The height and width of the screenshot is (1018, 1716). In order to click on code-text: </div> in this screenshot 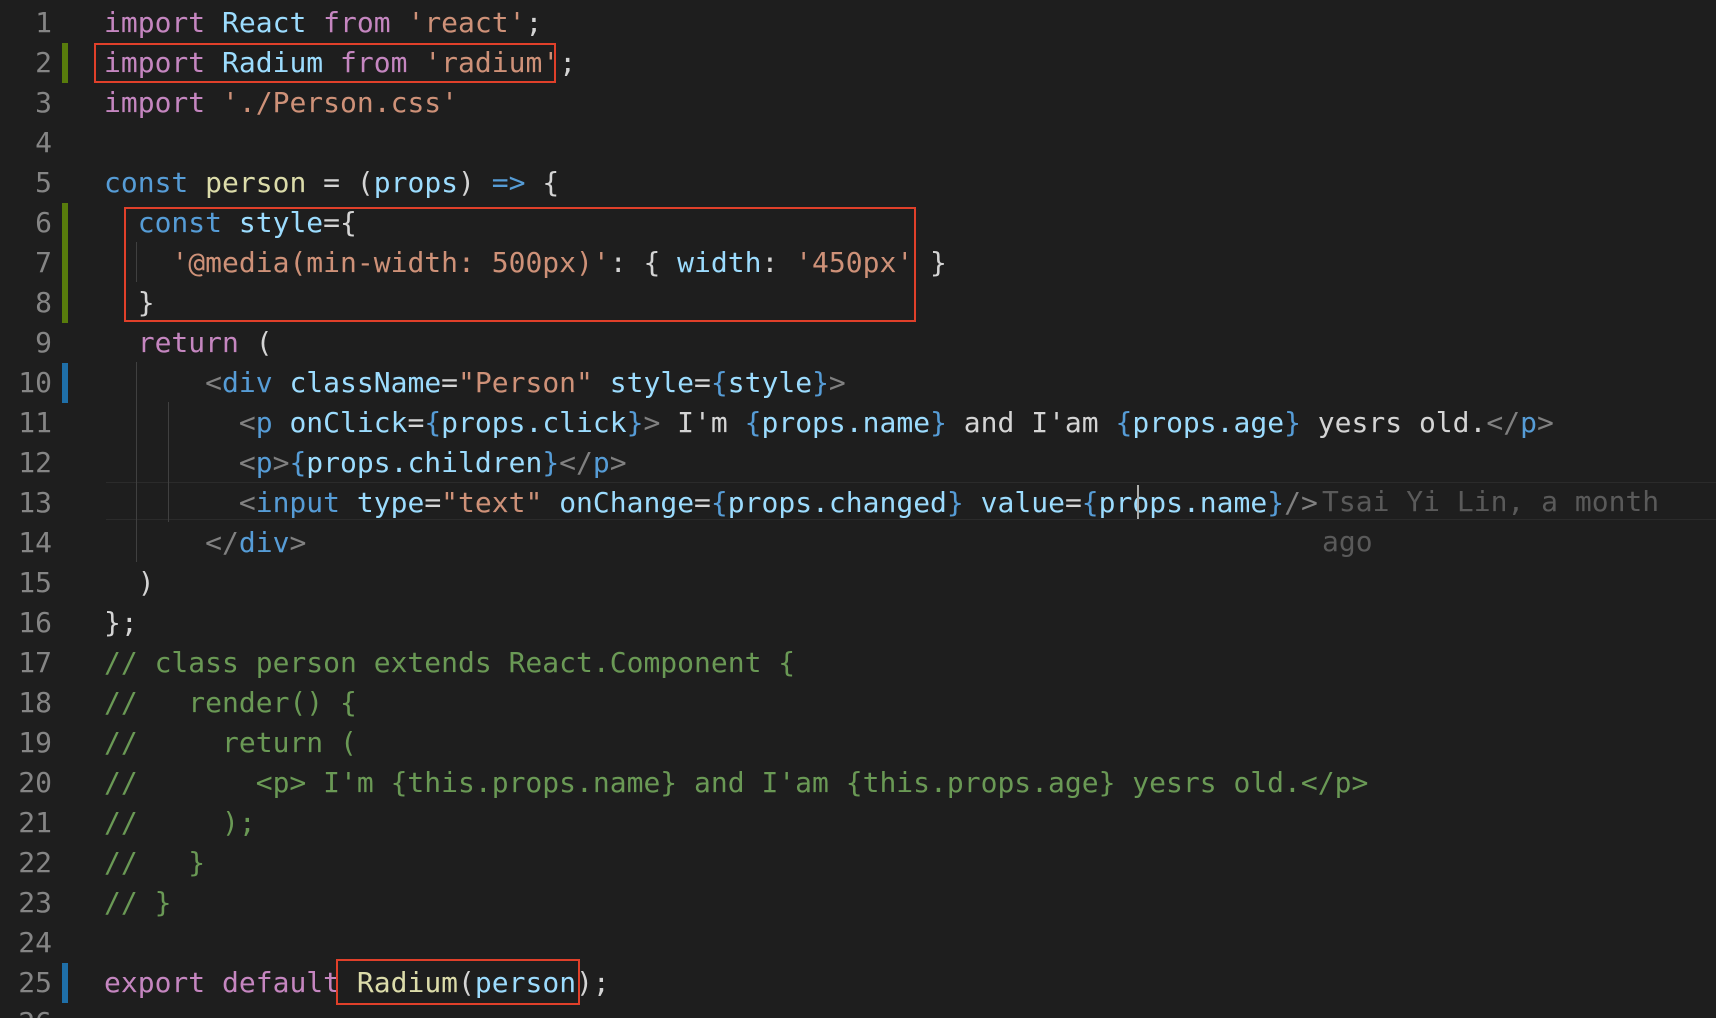, I will do `click(205, 543)`.